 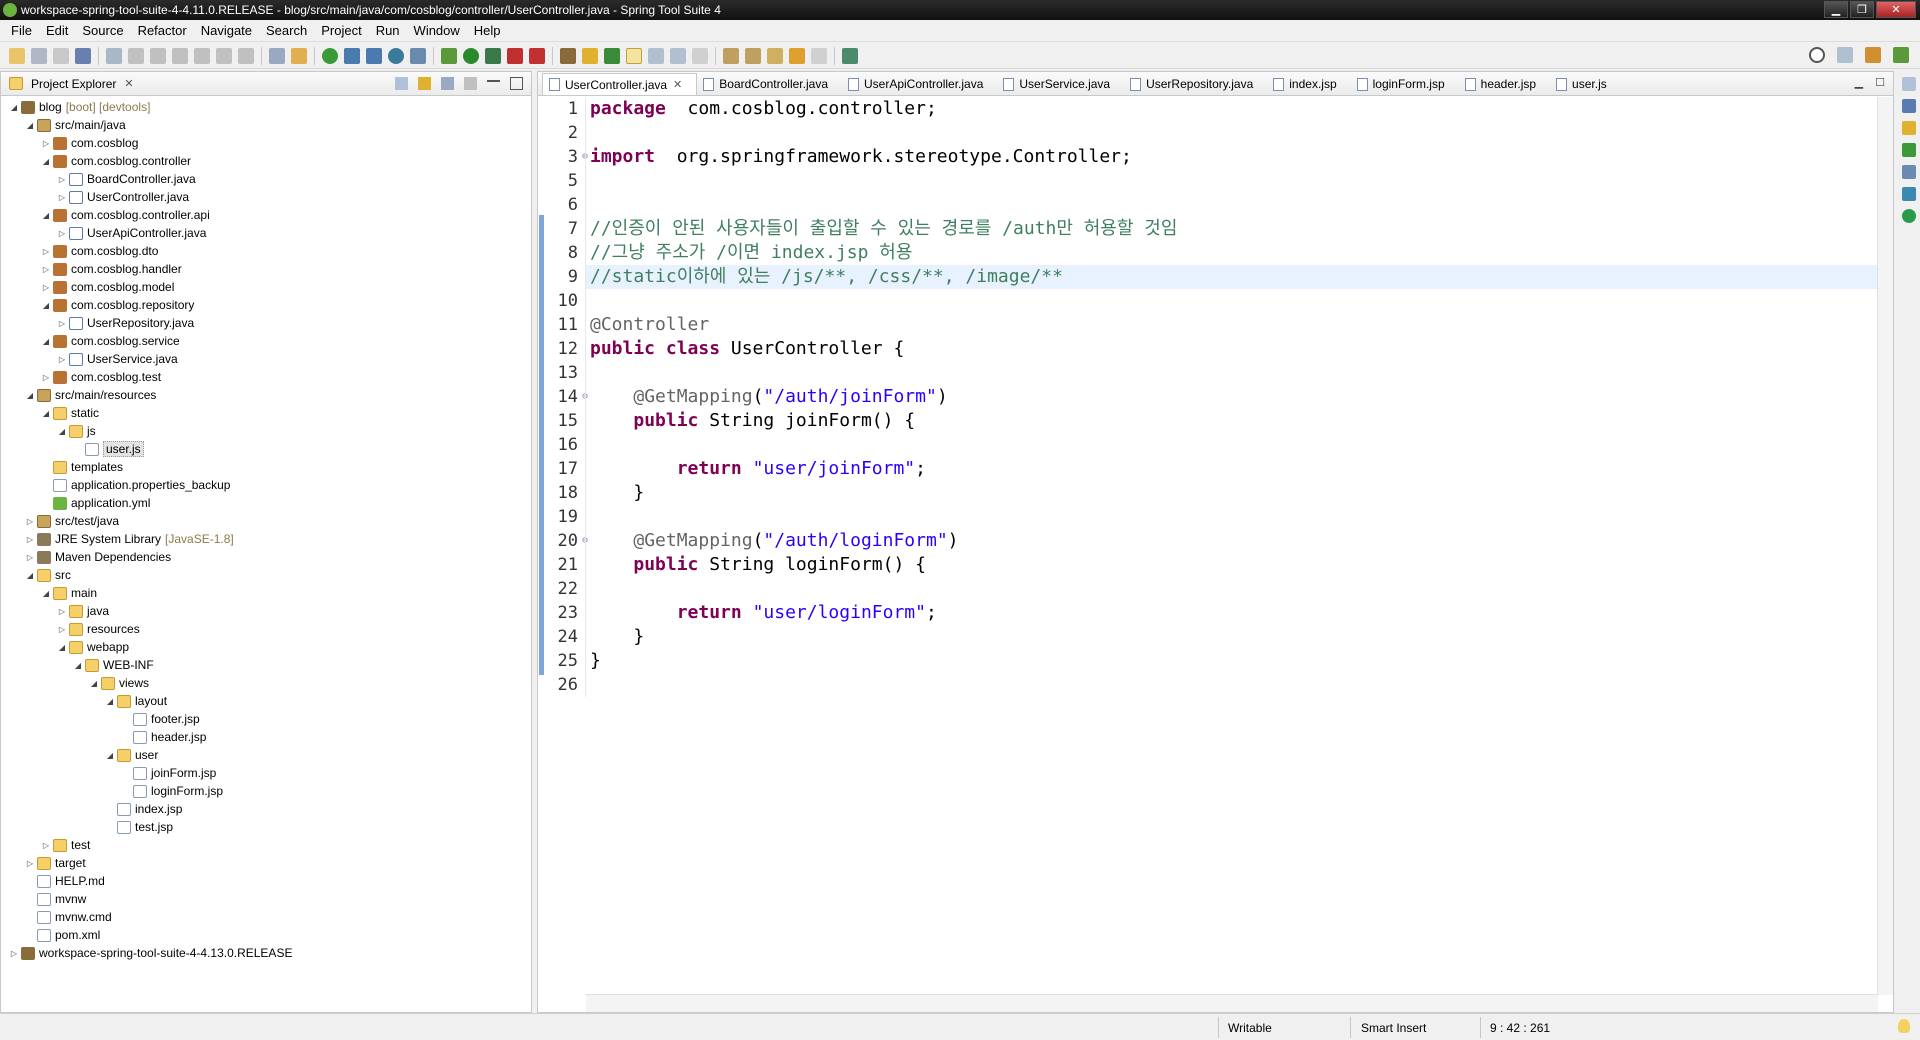 What do you see at coordinates (471, 55) in the screenshot?
I see `run-icon` at bounding box center [471, 55].